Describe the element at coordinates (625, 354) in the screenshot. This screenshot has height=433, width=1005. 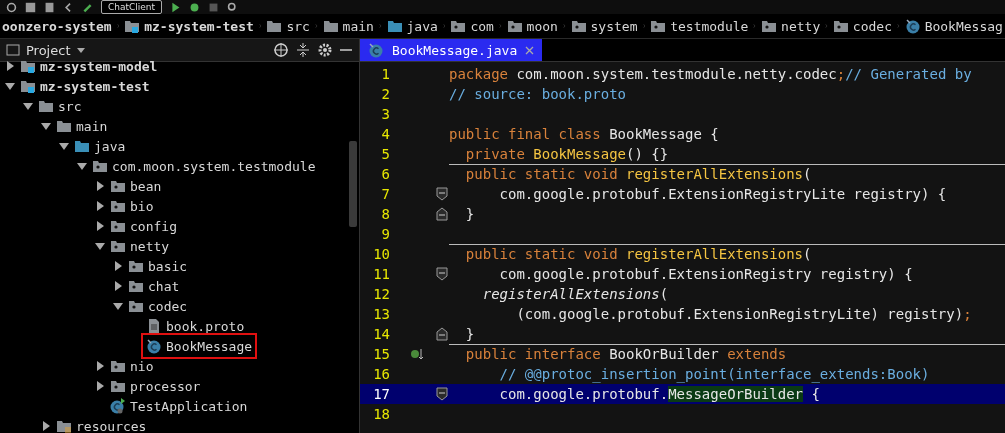
I see `code-line: public interface BookOrBuilder extends` at that location.